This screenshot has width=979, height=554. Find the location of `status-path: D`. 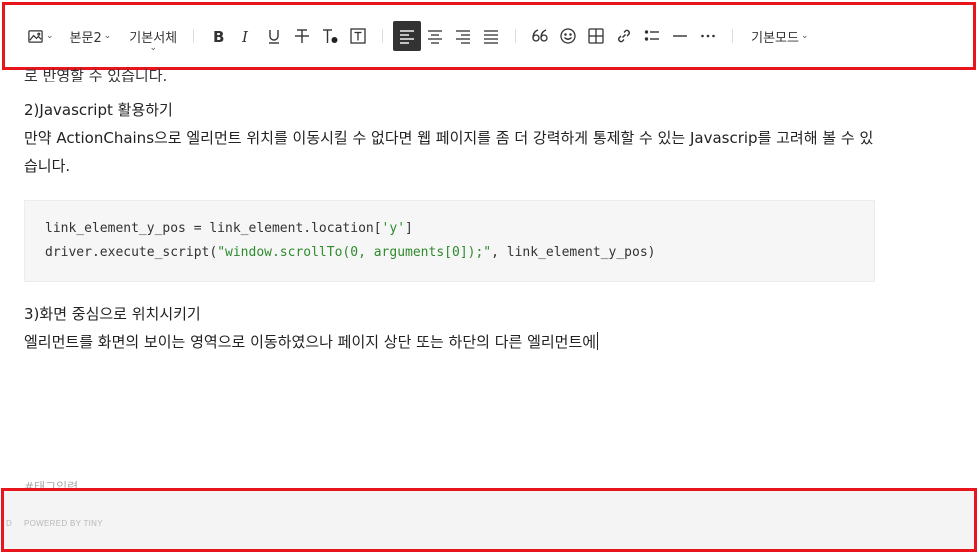

status-path: D is located at coordinates (9, 523).